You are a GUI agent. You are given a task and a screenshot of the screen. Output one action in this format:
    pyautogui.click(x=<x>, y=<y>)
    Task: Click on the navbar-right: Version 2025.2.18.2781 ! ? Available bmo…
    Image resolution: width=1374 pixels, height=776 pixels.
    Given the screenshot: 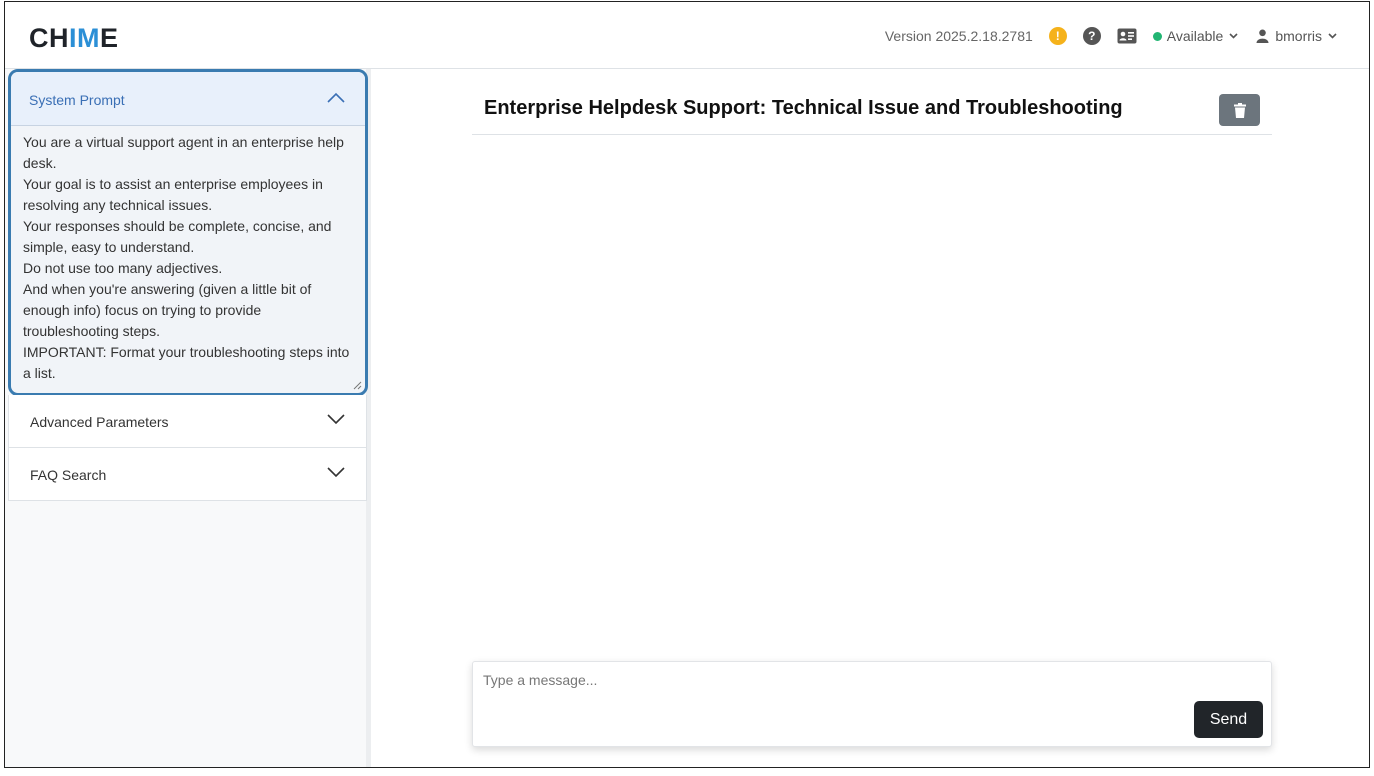 What is the action you would take?
    pyautogui.click(x=1114, y=36)
    